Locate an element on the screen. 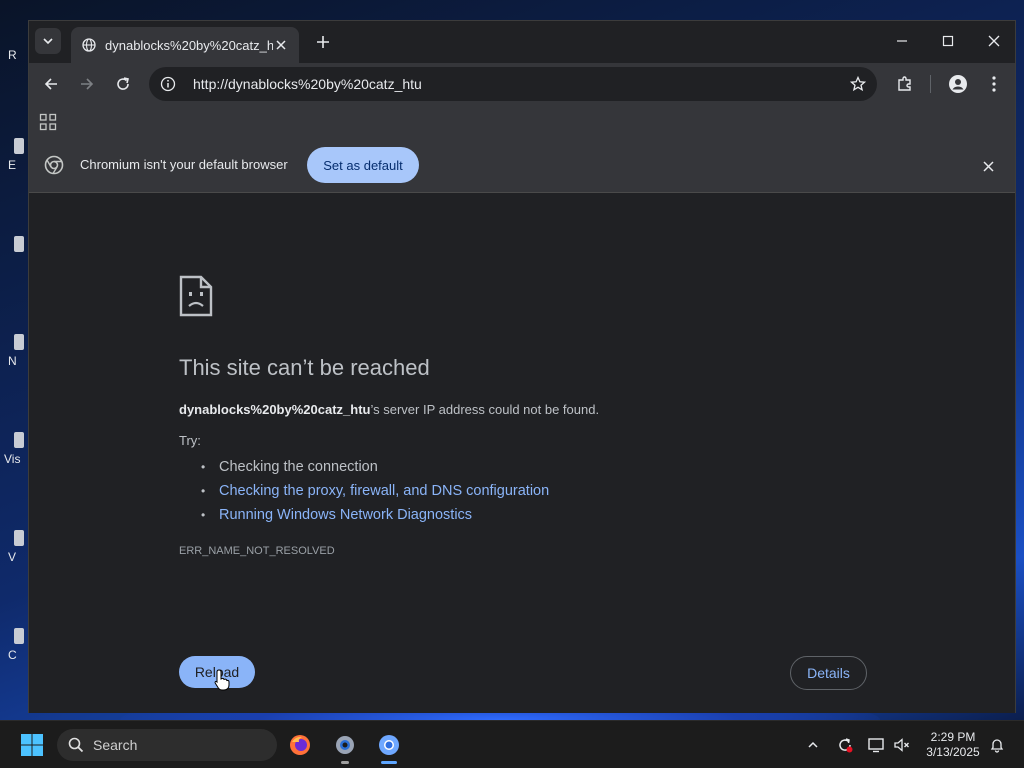  suggestion-item: • Running Windows Network Diagnostics is located at coordinates (375, 515).